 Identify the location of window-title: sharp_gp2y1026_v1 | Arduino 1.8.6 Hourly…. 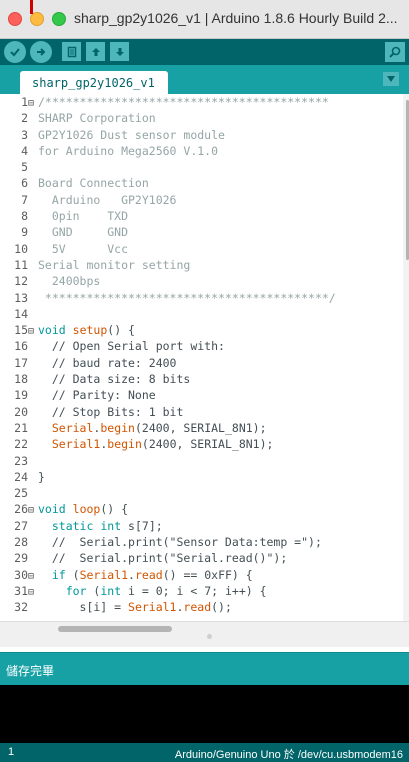
(236, 18).